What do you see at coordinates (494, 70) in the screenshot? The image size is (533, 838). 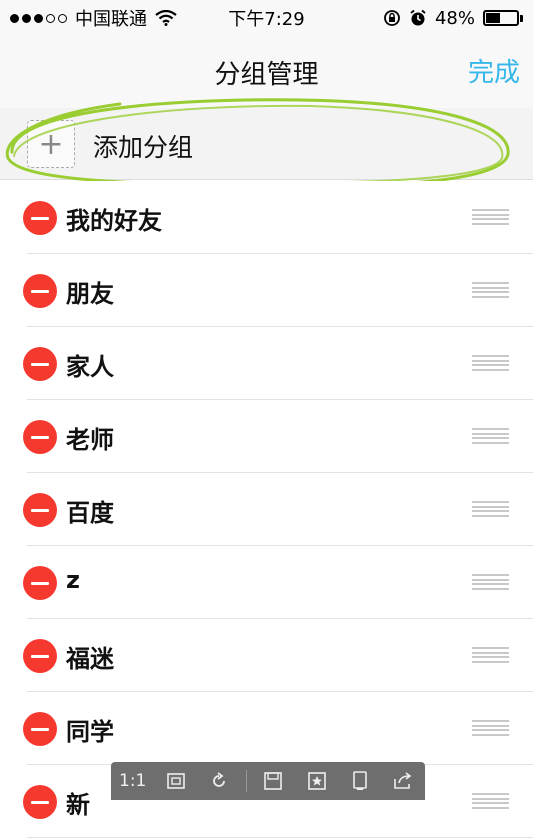 I see `done-button: 完成` at bounding box center [494, 70].